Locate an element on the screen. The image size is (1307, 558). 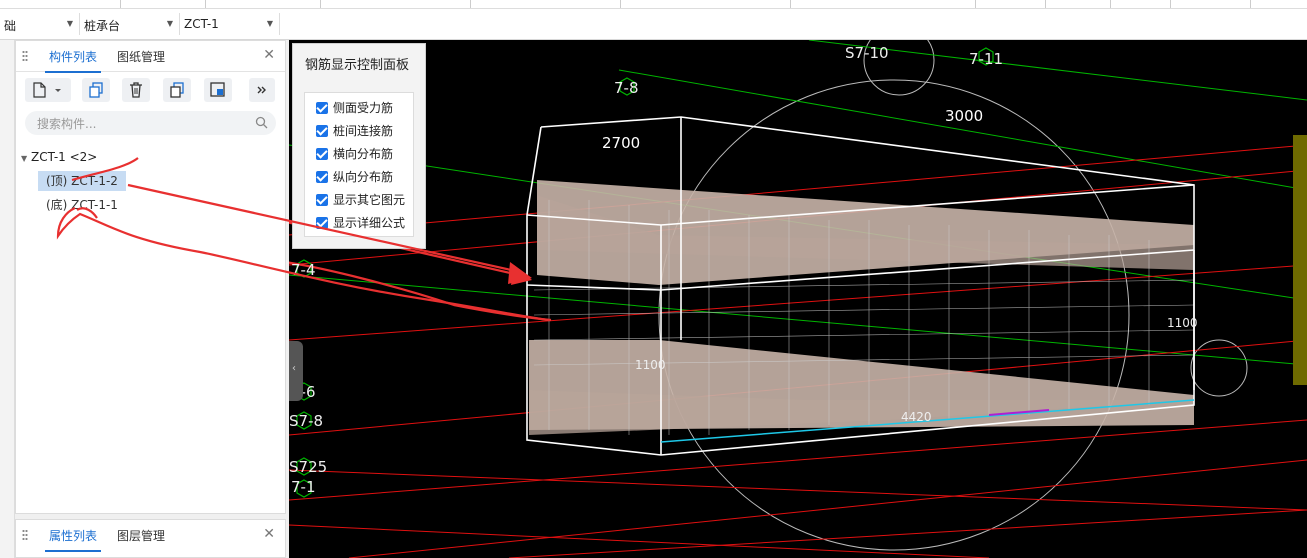
axis-label-7-11: 7-11 is located at coordinates (986, 59).